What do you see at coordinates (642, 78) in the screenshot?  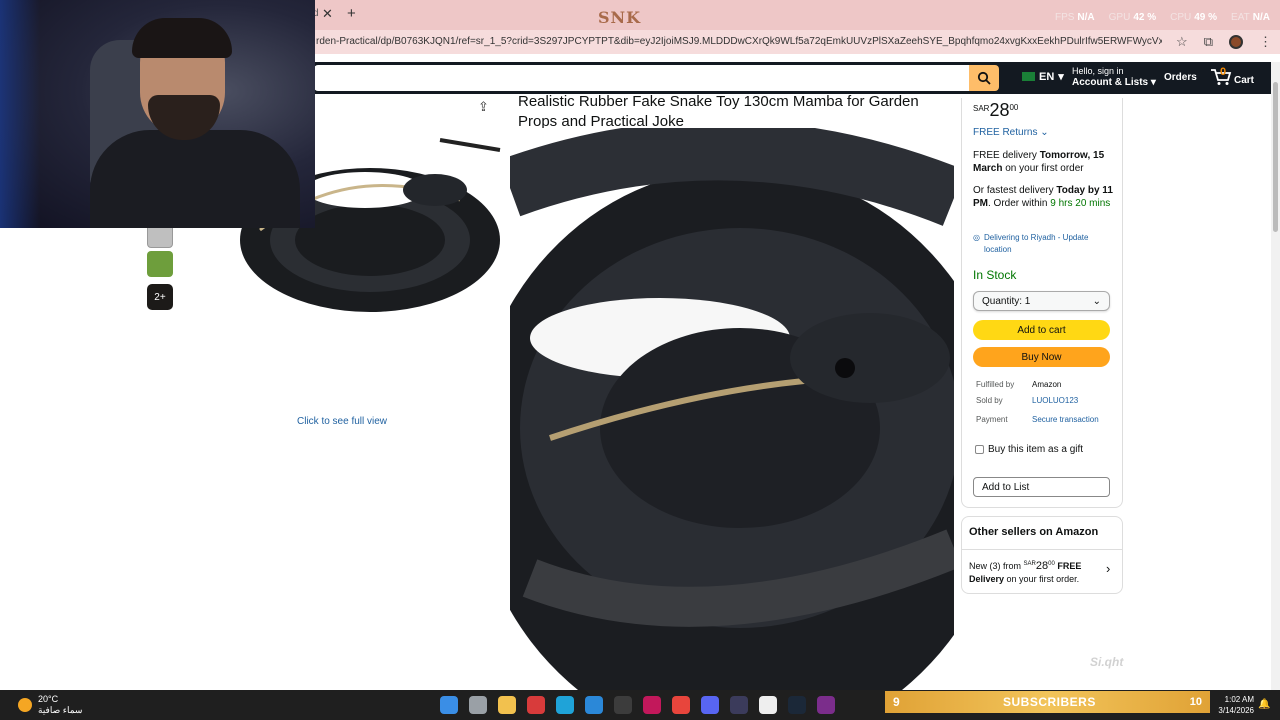 I see `search-input` at bounding box center [642, 78].